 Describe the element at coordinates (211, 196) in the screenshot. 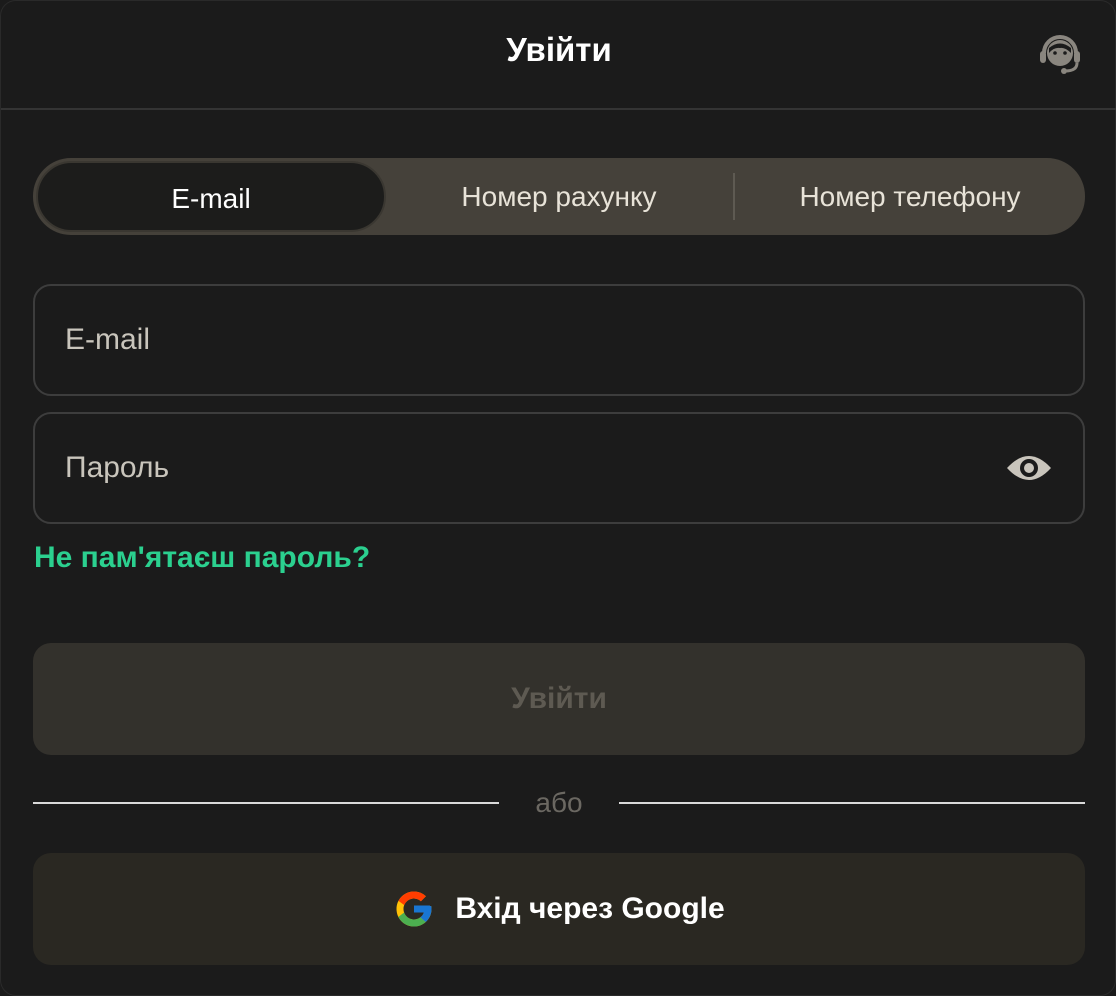

I see `tab-email: E-mail` at that location.